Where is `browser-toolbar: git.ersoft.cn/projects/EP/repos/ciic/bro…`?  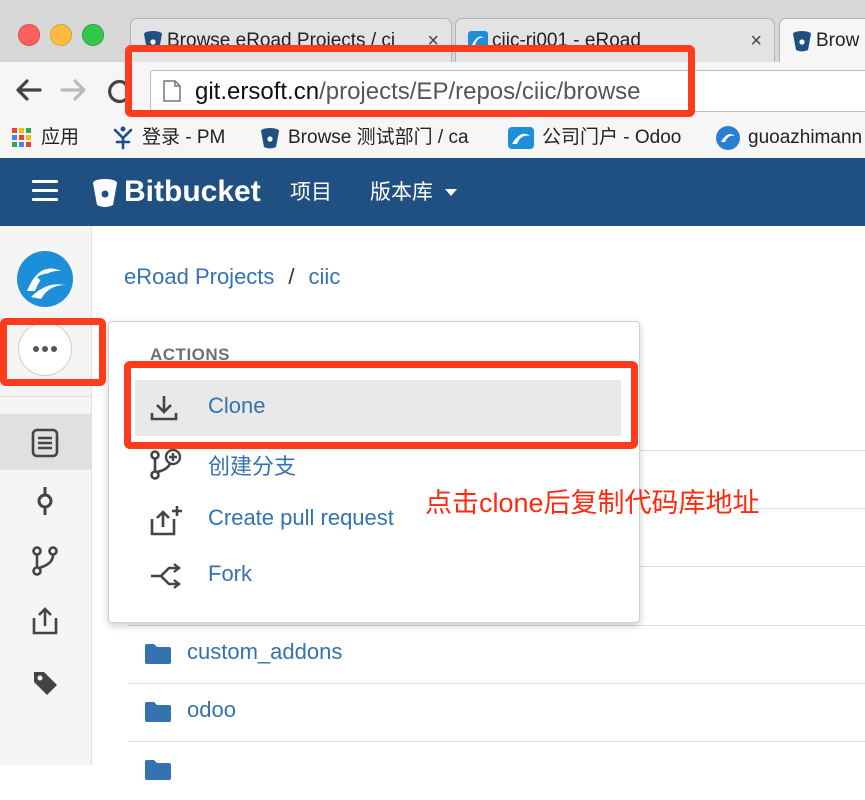
browser-toolbar: git.ersoft.cn/projects/EP/repos/ciic/bro… is located at coordinates (432, 90).